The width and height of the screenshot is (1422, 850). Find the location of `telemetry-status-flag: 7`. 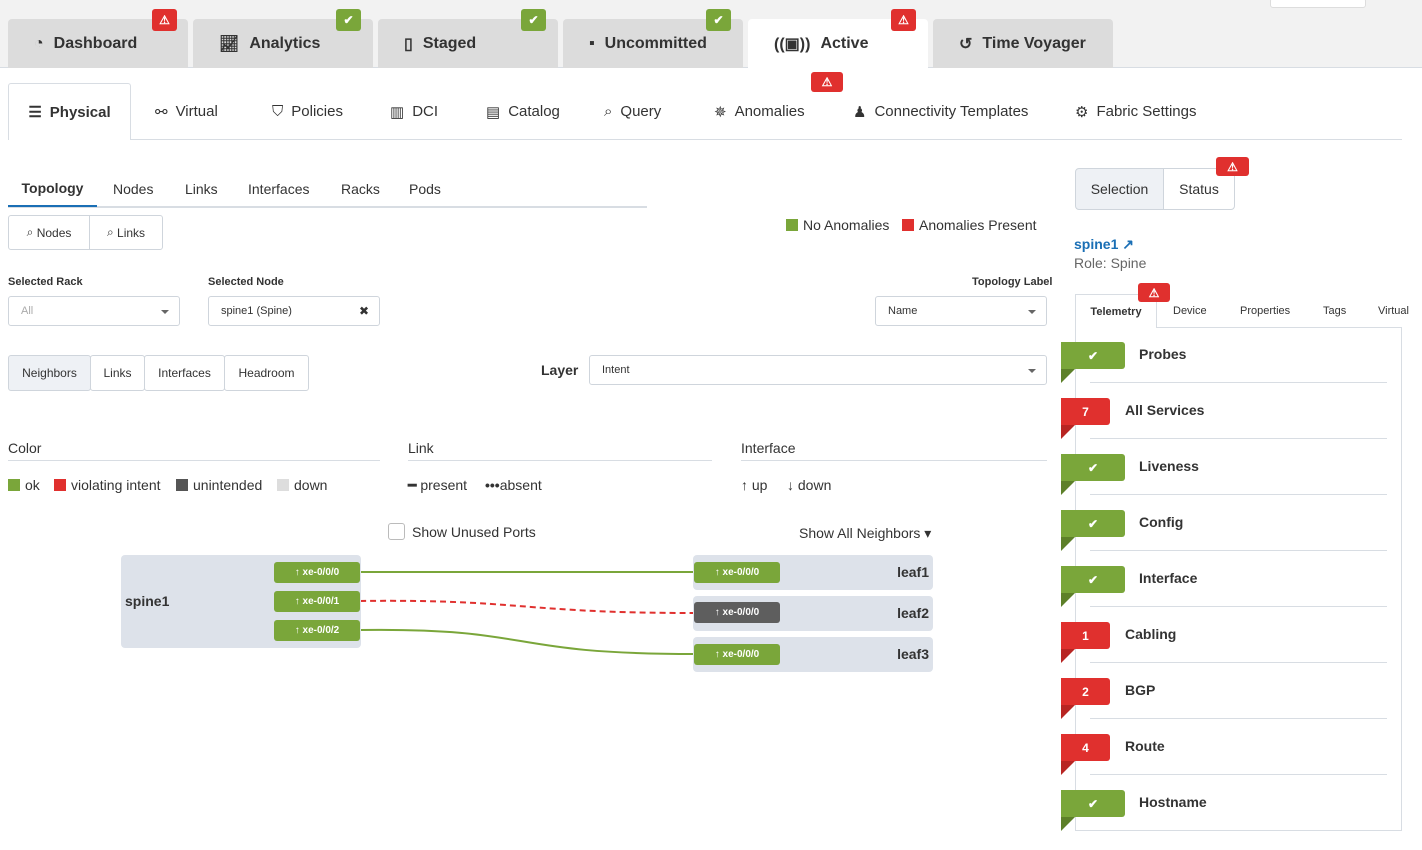

telemetry-status-flag: 7 is located at coordinates (1085, 411).